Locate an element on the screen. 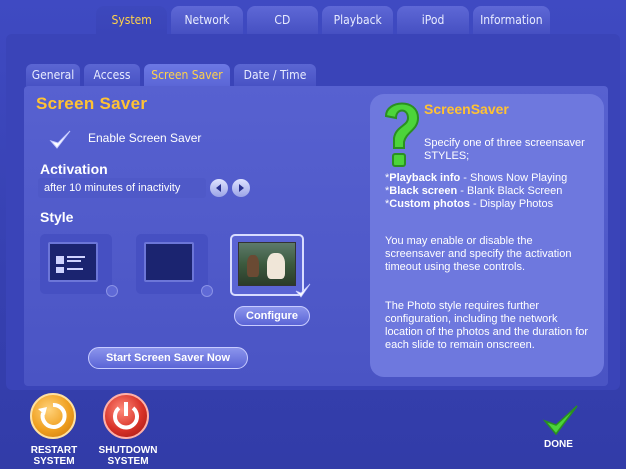  activation-value: after 10 minutes of inactivity is located at coordinates (122, 188).